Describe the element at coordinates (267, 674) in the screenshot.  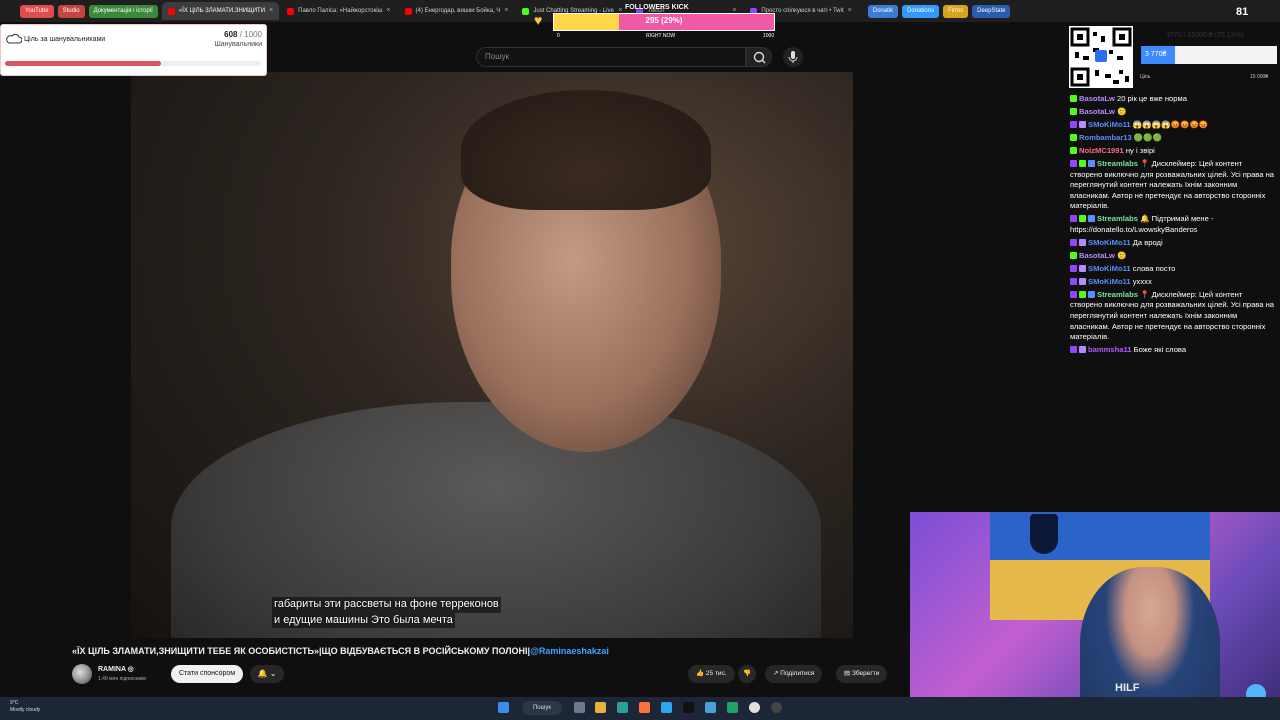
I see `bell-icon: 🔔 ⌄` at that location.